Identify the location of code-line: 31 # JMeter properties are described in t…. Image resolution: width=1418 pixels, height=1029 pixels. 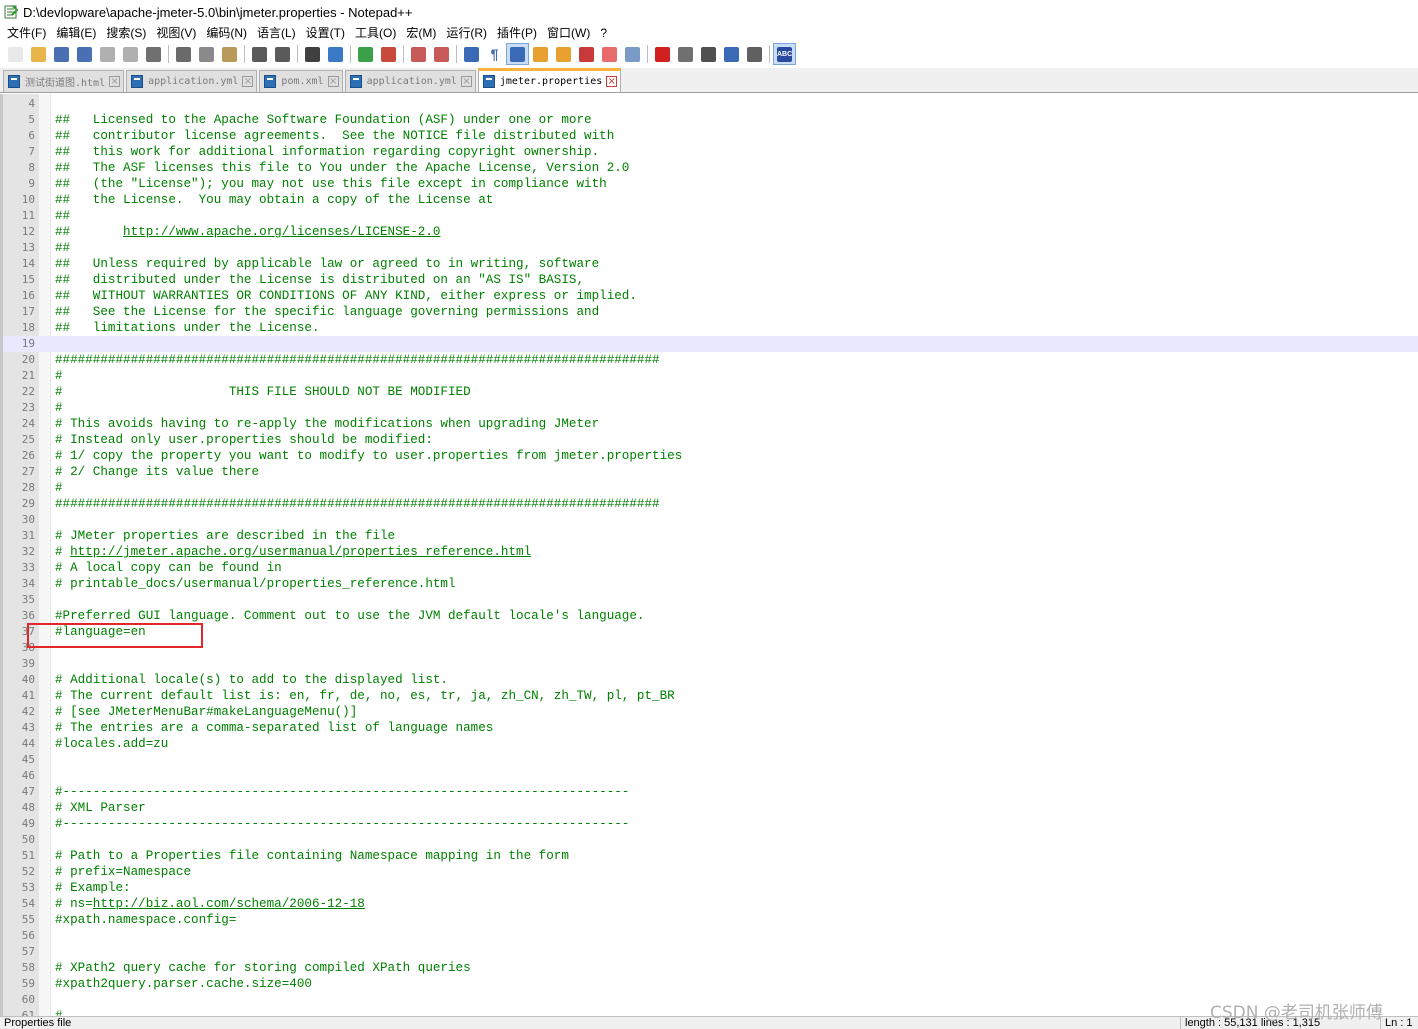
(710, 536).